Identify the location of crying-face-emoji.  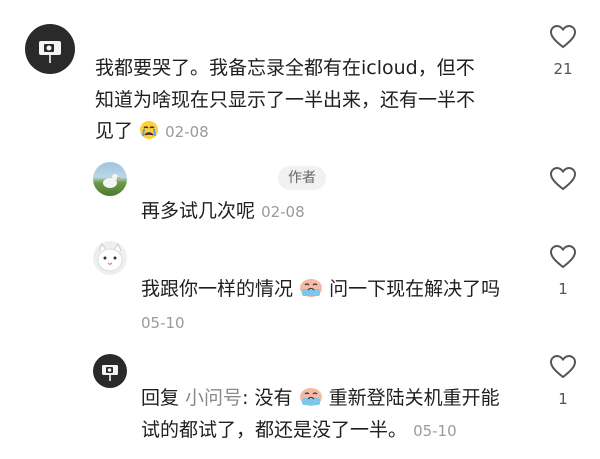
(149, 134).